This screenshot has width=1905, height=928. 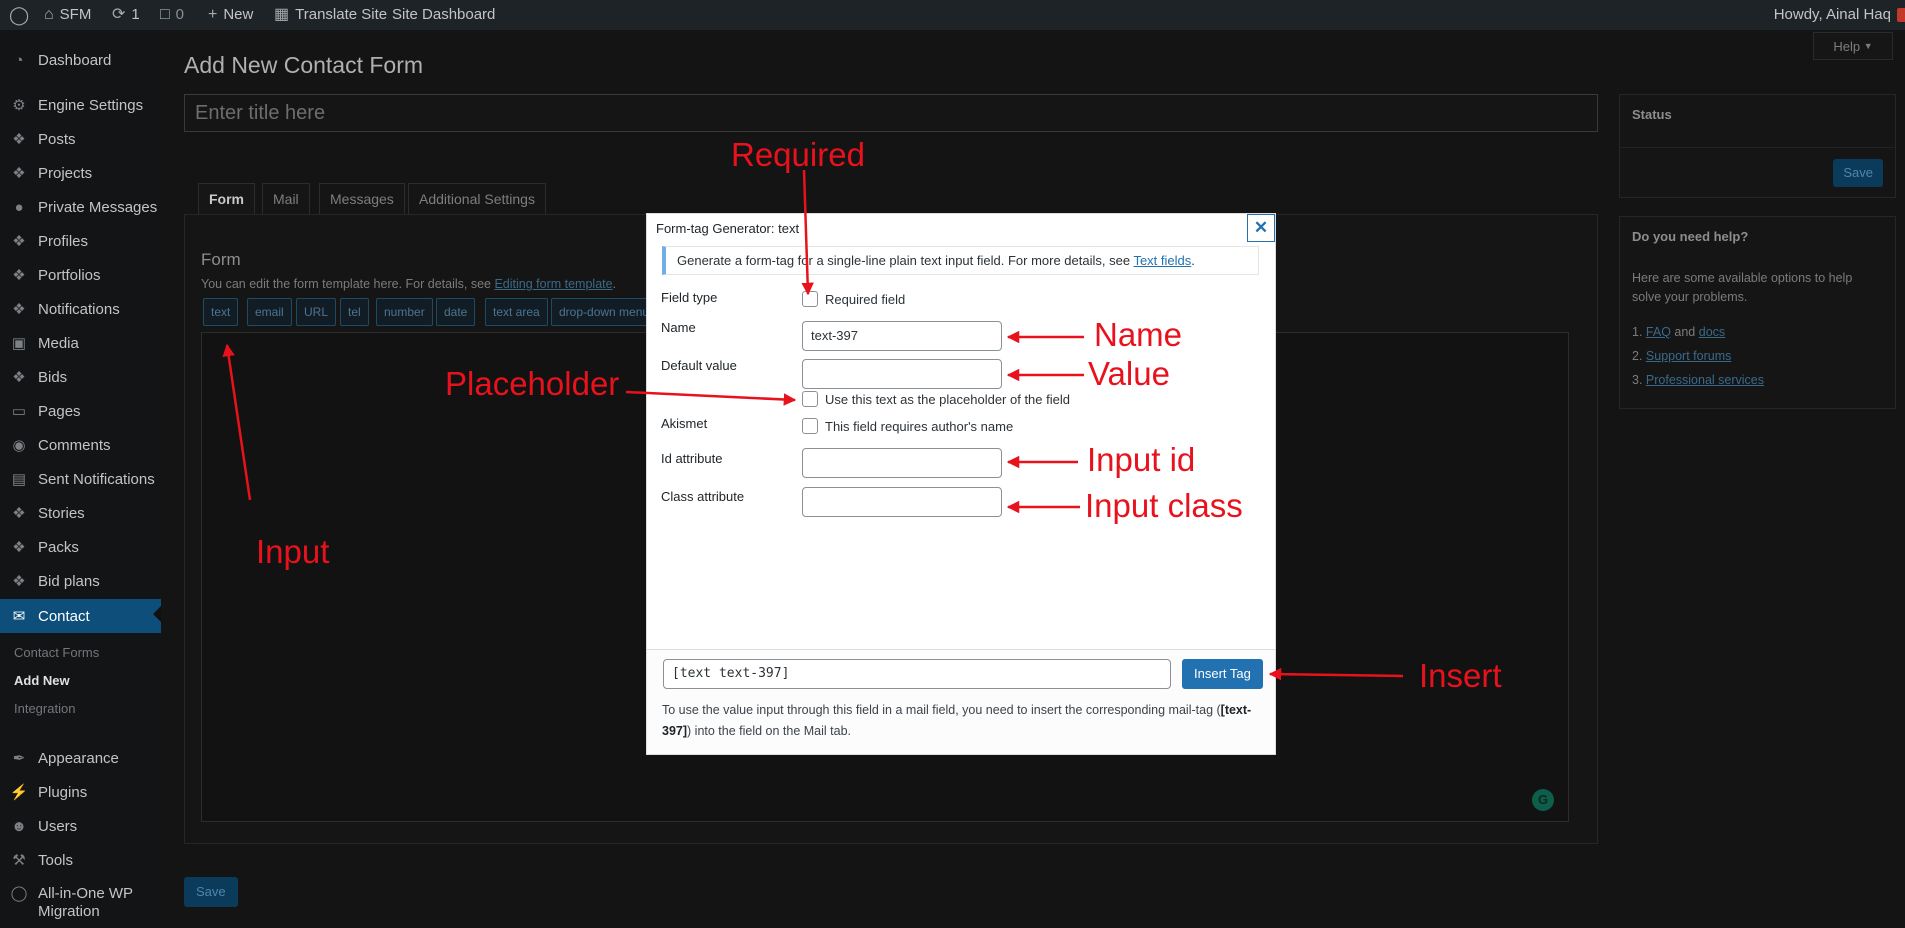 What do you see at coordinates (85, 902) in the screenshot?
I see `menu-label: All-in-One WP Migration` at bounding box center [85, 902].